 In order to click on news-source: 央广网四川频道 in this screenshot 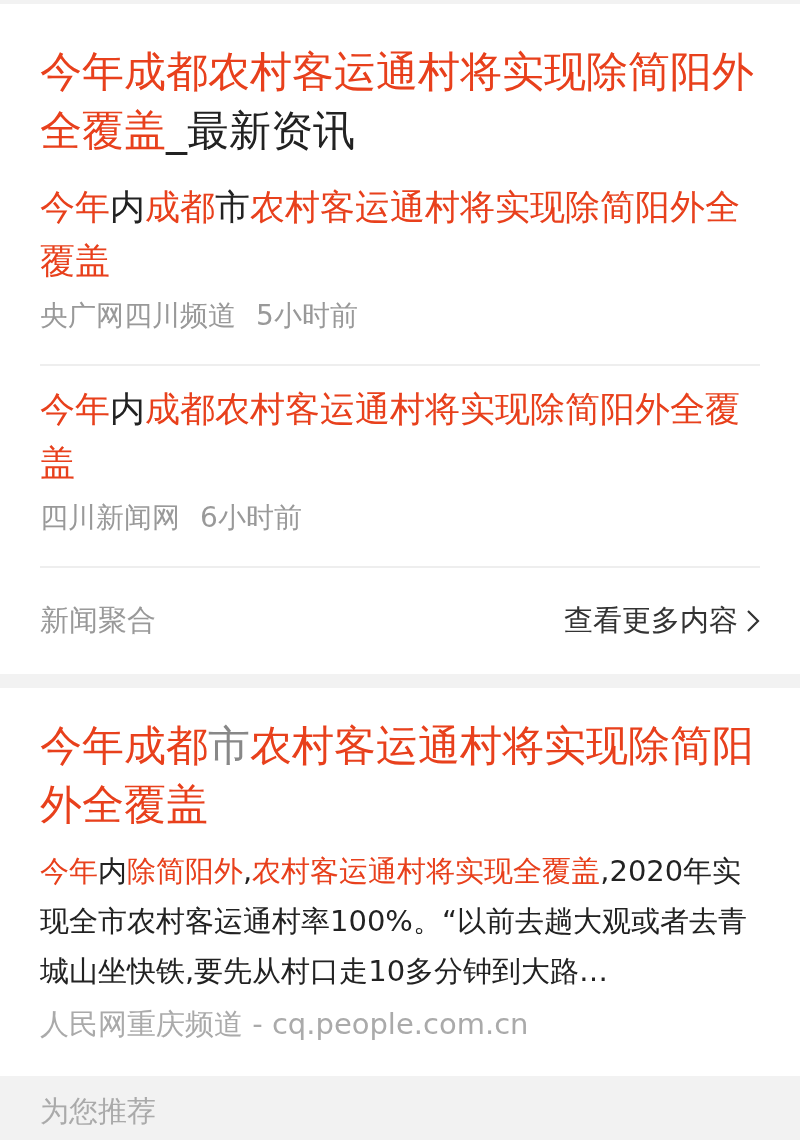, I will do `click(138, 316)`.